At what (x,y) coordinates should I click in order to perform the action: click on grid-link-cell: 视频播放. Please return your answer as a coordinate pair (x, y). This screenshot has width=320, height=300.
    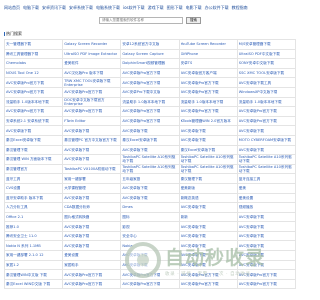
    Looking at the image, I should click on (266, 208).